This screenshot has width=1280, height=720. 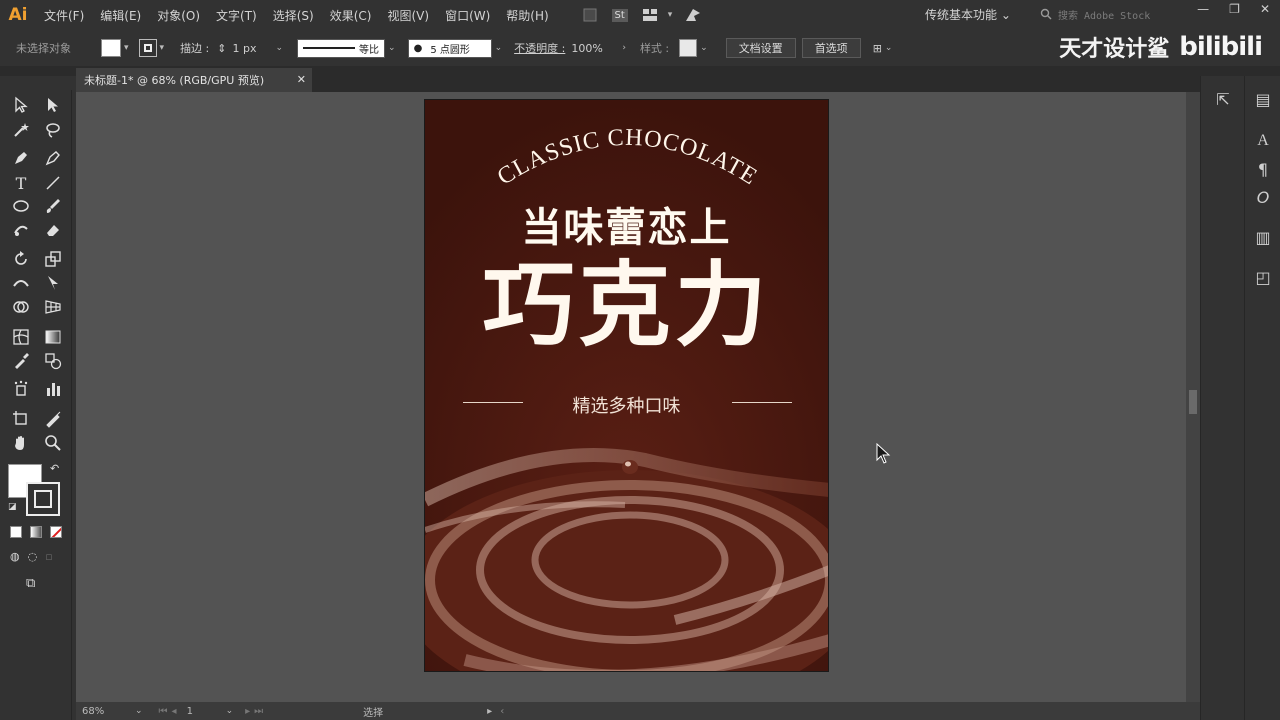 What do you see at coordinates (620, 15) in the screenshot?
I see `stock-icon: St` at bounding box center [620, 15].